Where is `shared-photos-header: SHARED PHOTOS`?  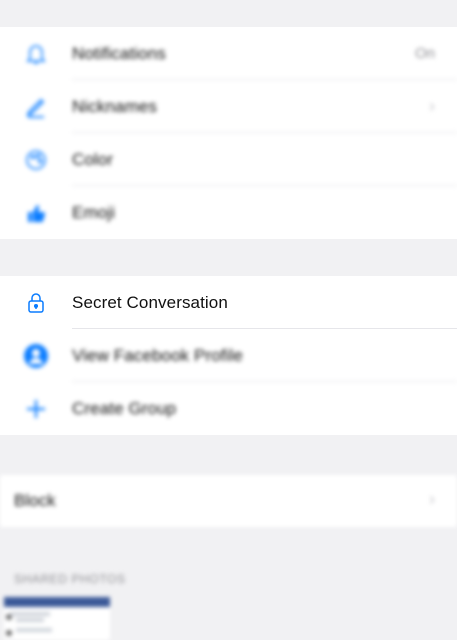
shared-photos-header: SHARED PHOTOS is located at coordinates (70, 579).